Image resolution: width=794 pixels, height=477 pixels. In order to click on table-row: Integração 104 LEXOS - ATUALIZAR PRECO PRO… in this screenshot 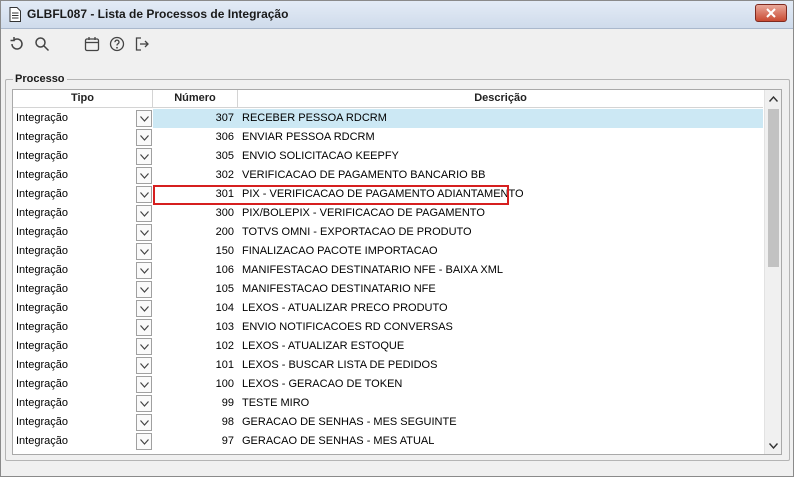, I will do `click(388, 308)`.